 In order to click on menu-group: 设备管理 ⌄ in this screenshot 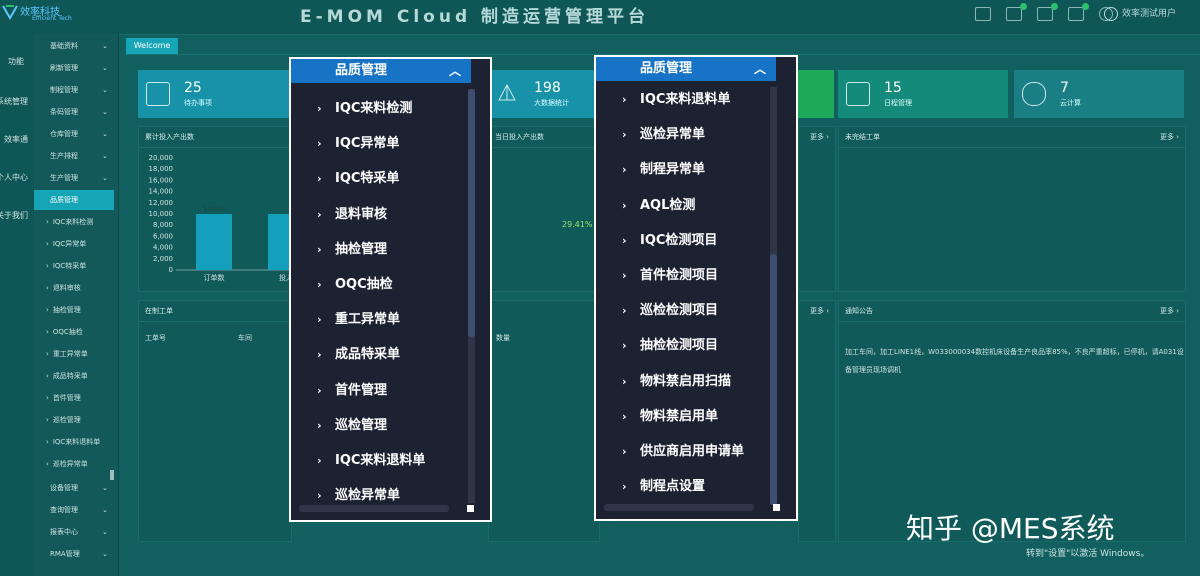, I will do `click(74, 488)`.